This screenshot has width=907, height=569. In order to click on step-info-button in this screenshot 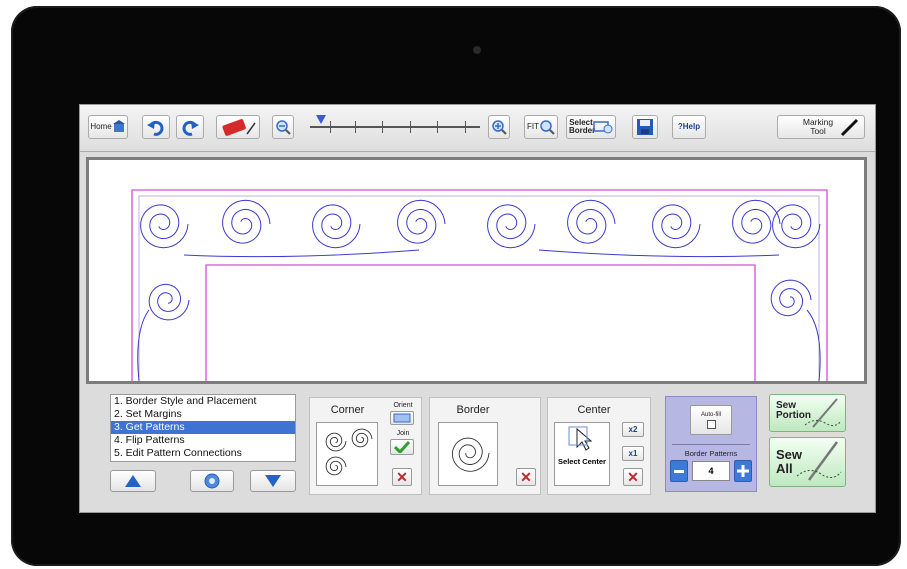, I will do `click(212, 481)`.